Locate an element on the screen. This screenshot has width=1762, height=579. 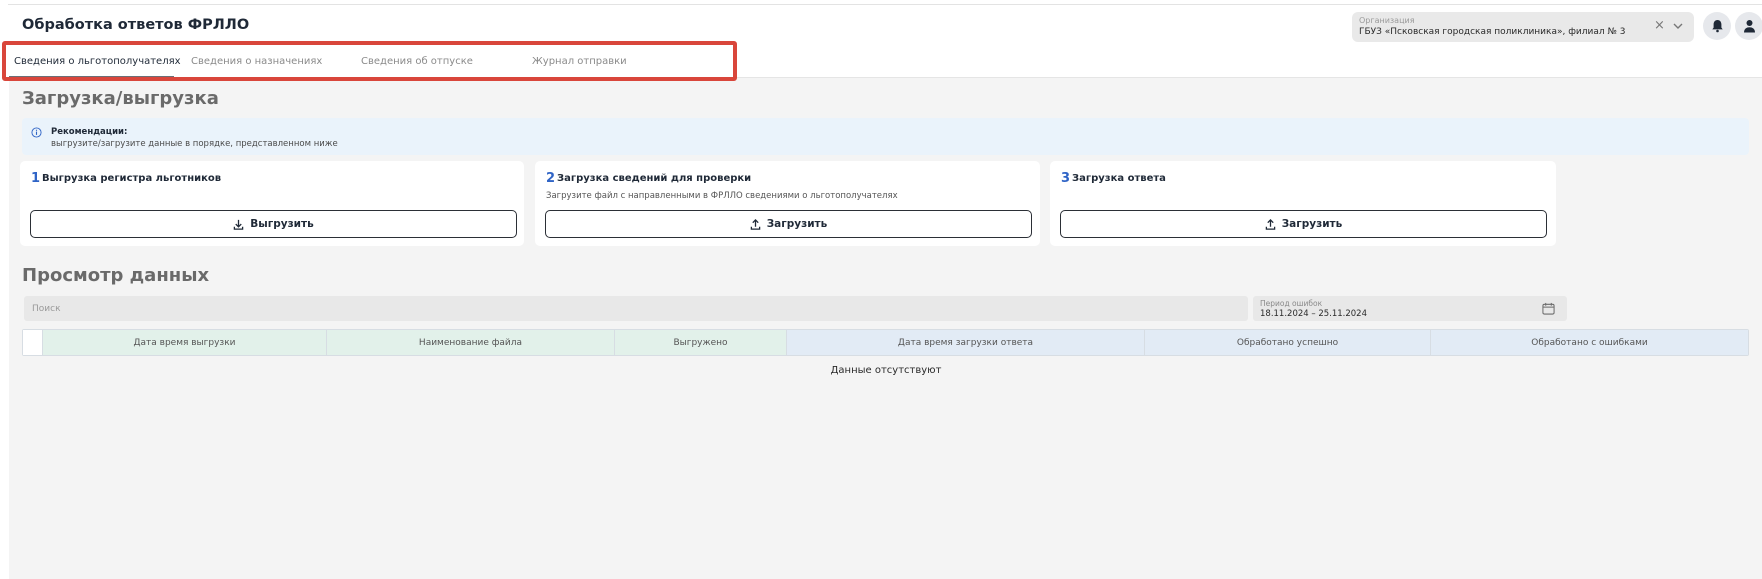
download-icon is located at coordinates (238, 224).